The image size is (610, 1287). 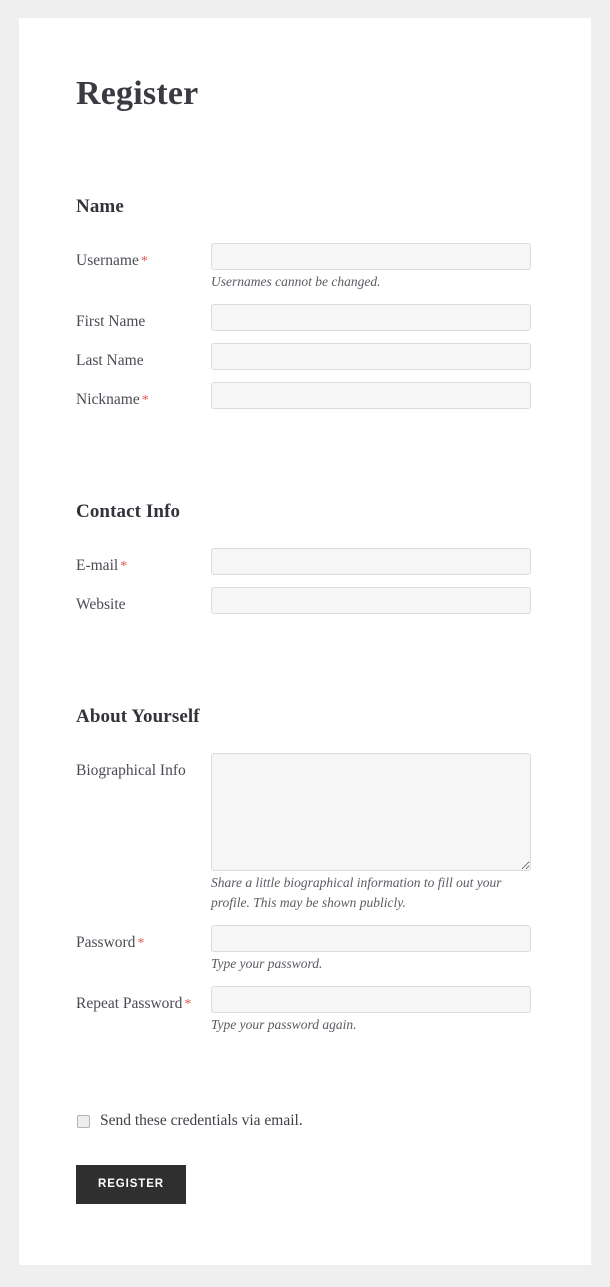 What do you see at coordinates (131, 770) in the screenshot?
I see `field-label: Biographical Info` at bounding box center [131, 770].